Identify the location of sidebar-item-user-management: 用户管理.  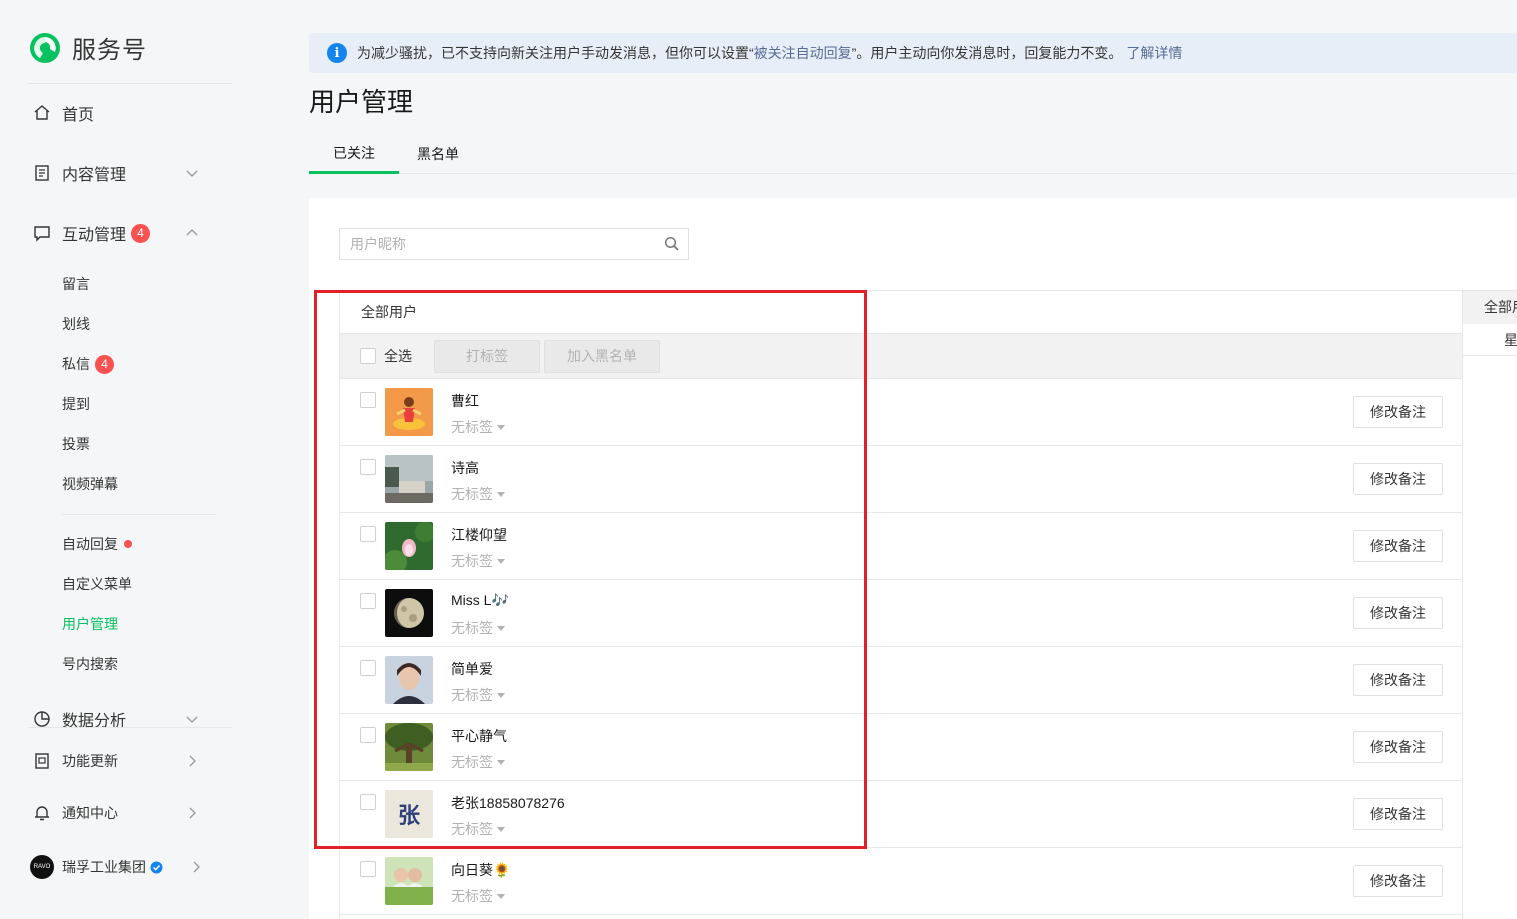
(90, 624).